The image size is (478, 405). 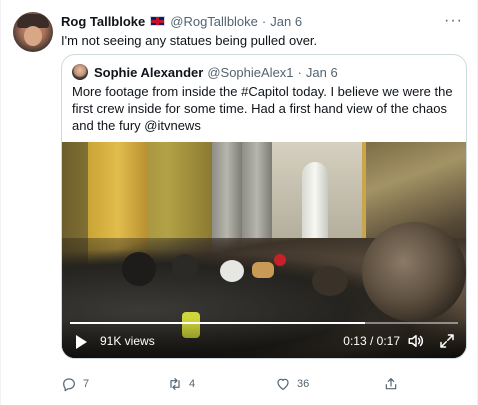 I want to click on volume-icon, so click(x=416, y=341).